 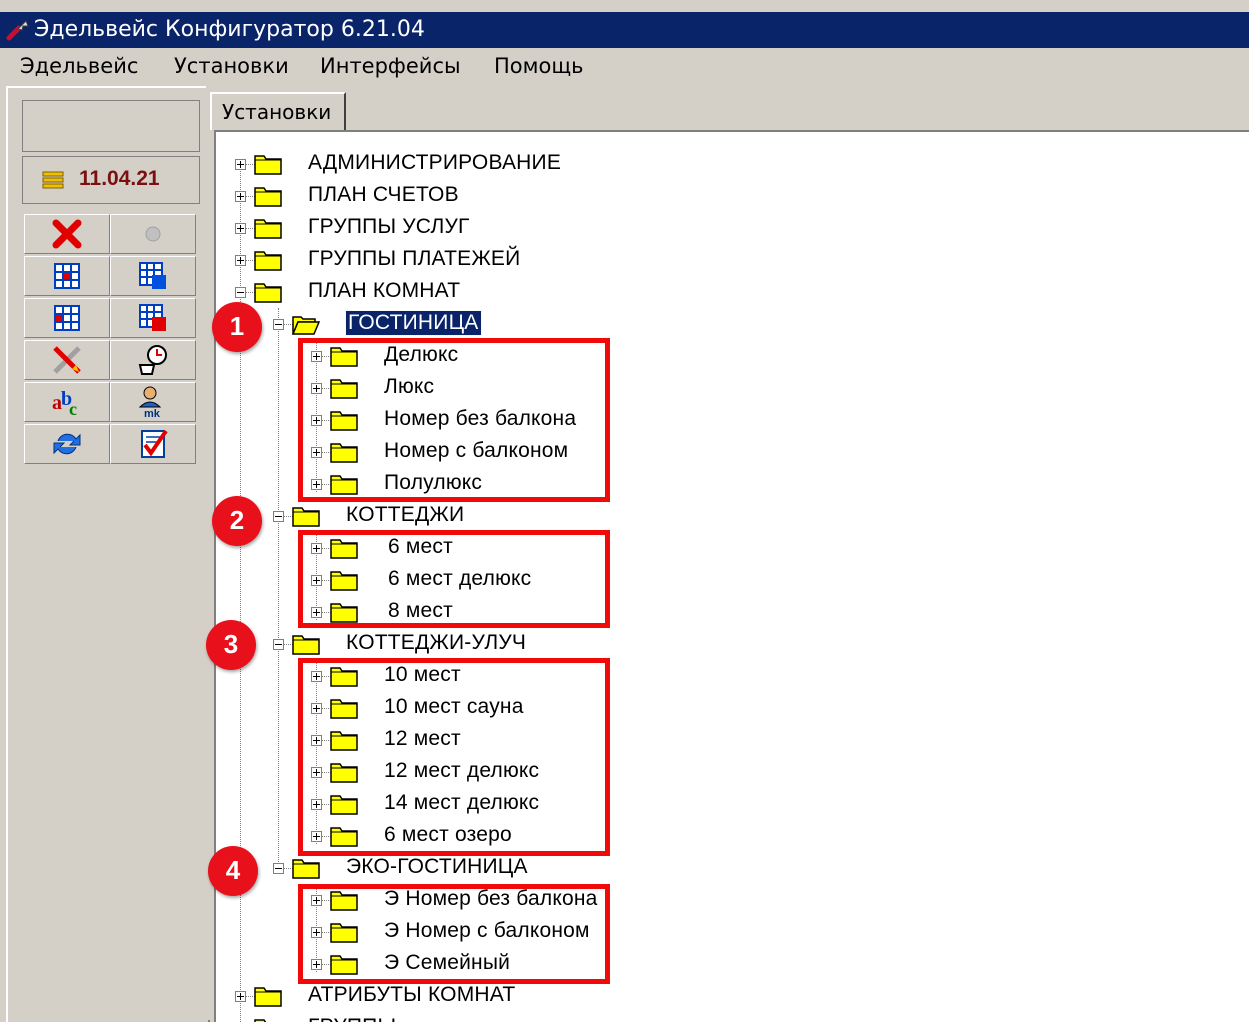 I want to click on grid-add-button, so click(x=153, y=276).